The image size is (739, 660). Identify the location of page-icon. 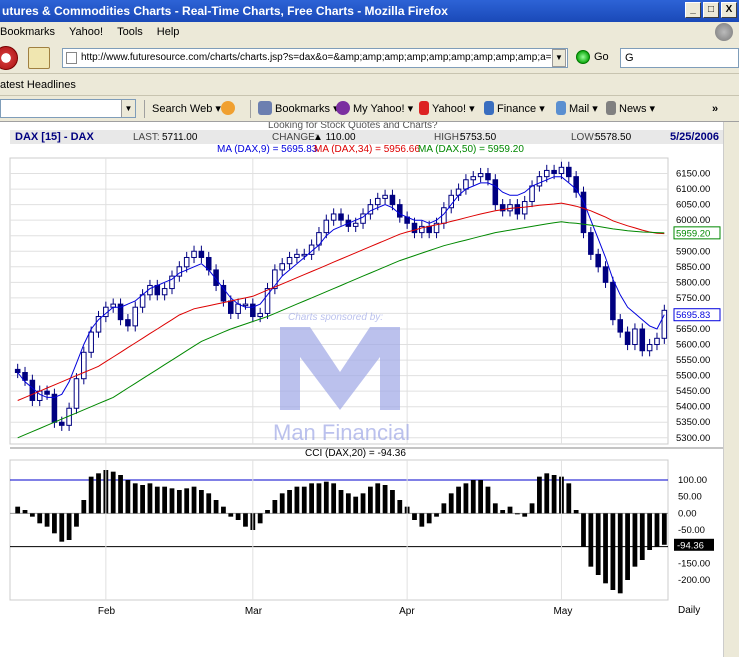
(71, 58).